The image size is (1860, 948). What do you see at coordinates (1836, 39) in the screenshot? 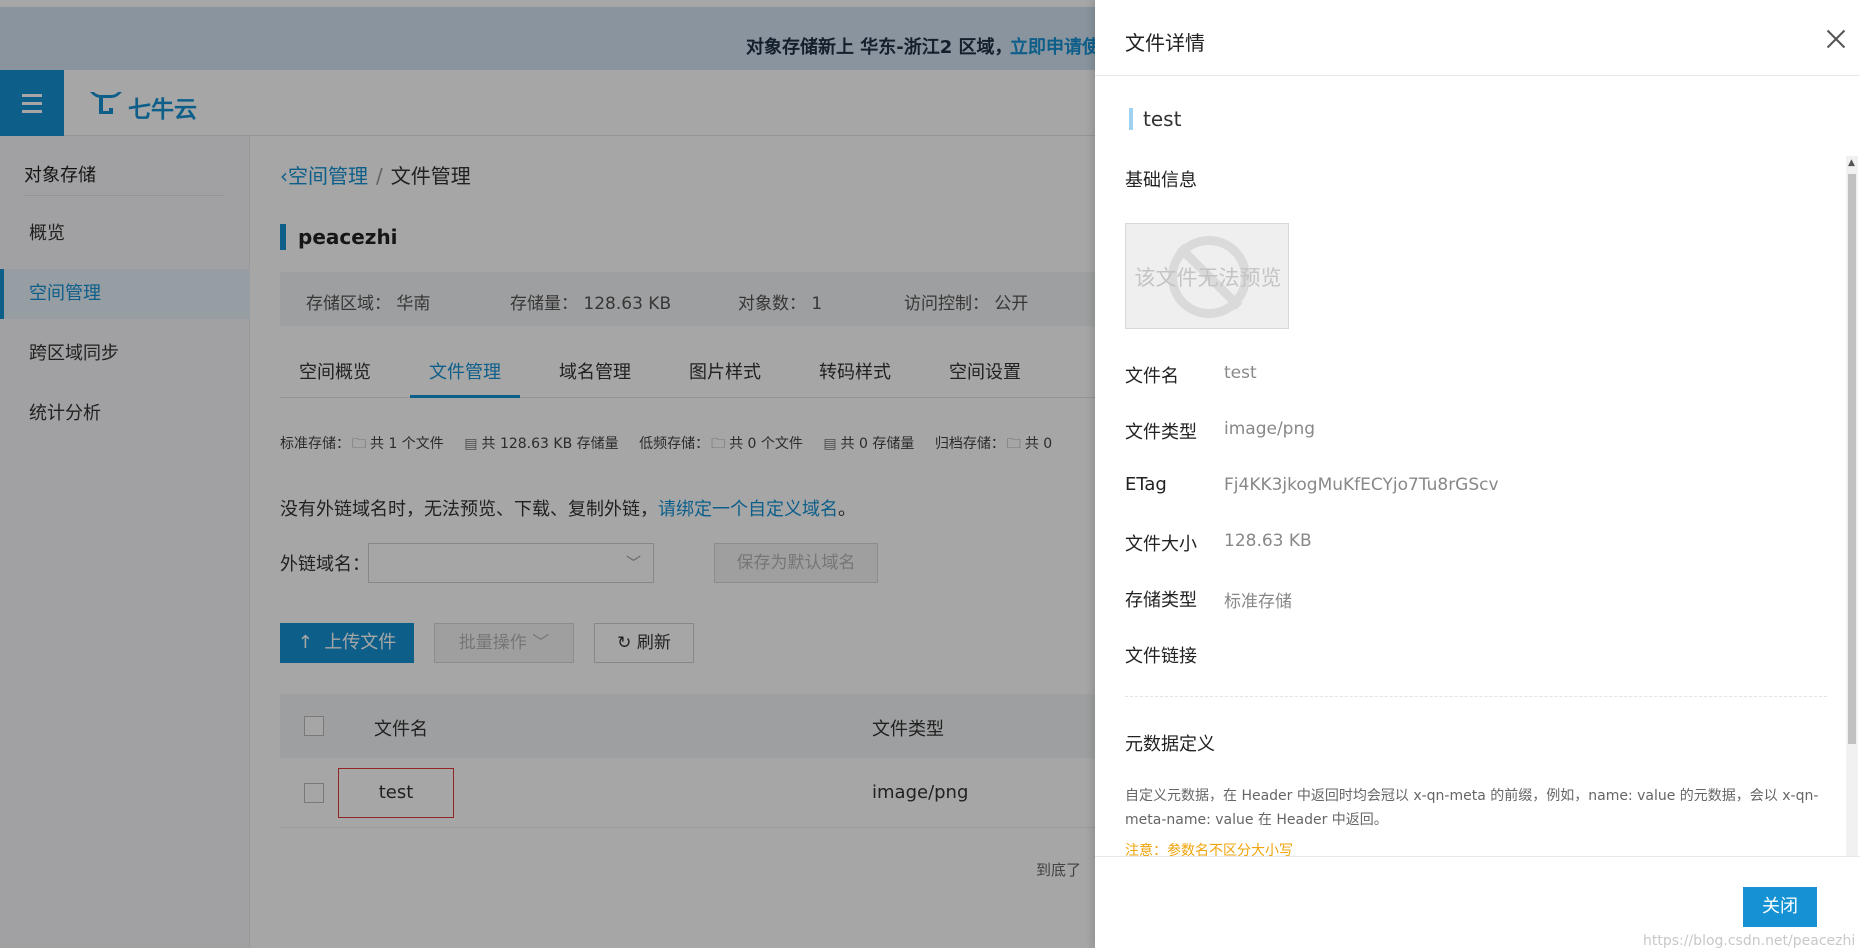
I see `close-icon` at bounding box center [1836, 39].